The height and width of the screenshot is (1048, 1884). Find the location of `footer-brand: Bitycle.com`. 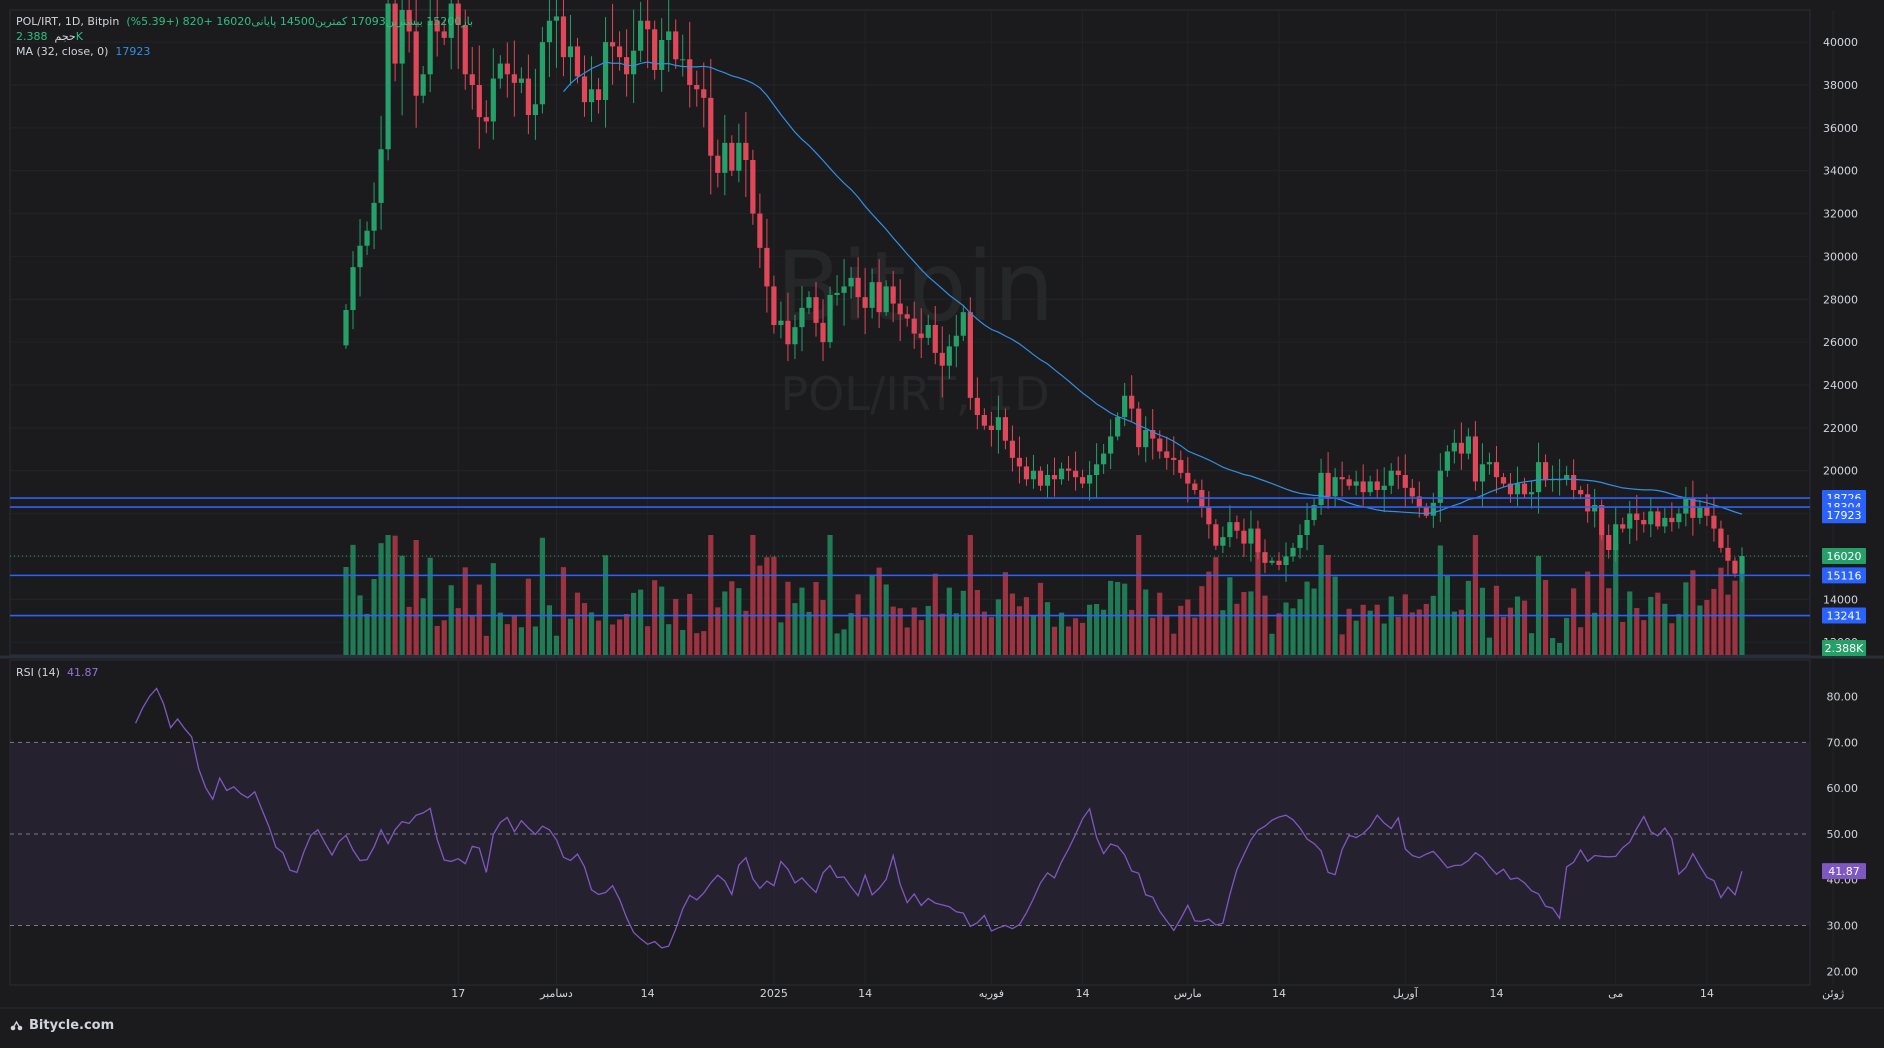

footer-brand: Bitycle.com is located at coordinates (62, 1025).